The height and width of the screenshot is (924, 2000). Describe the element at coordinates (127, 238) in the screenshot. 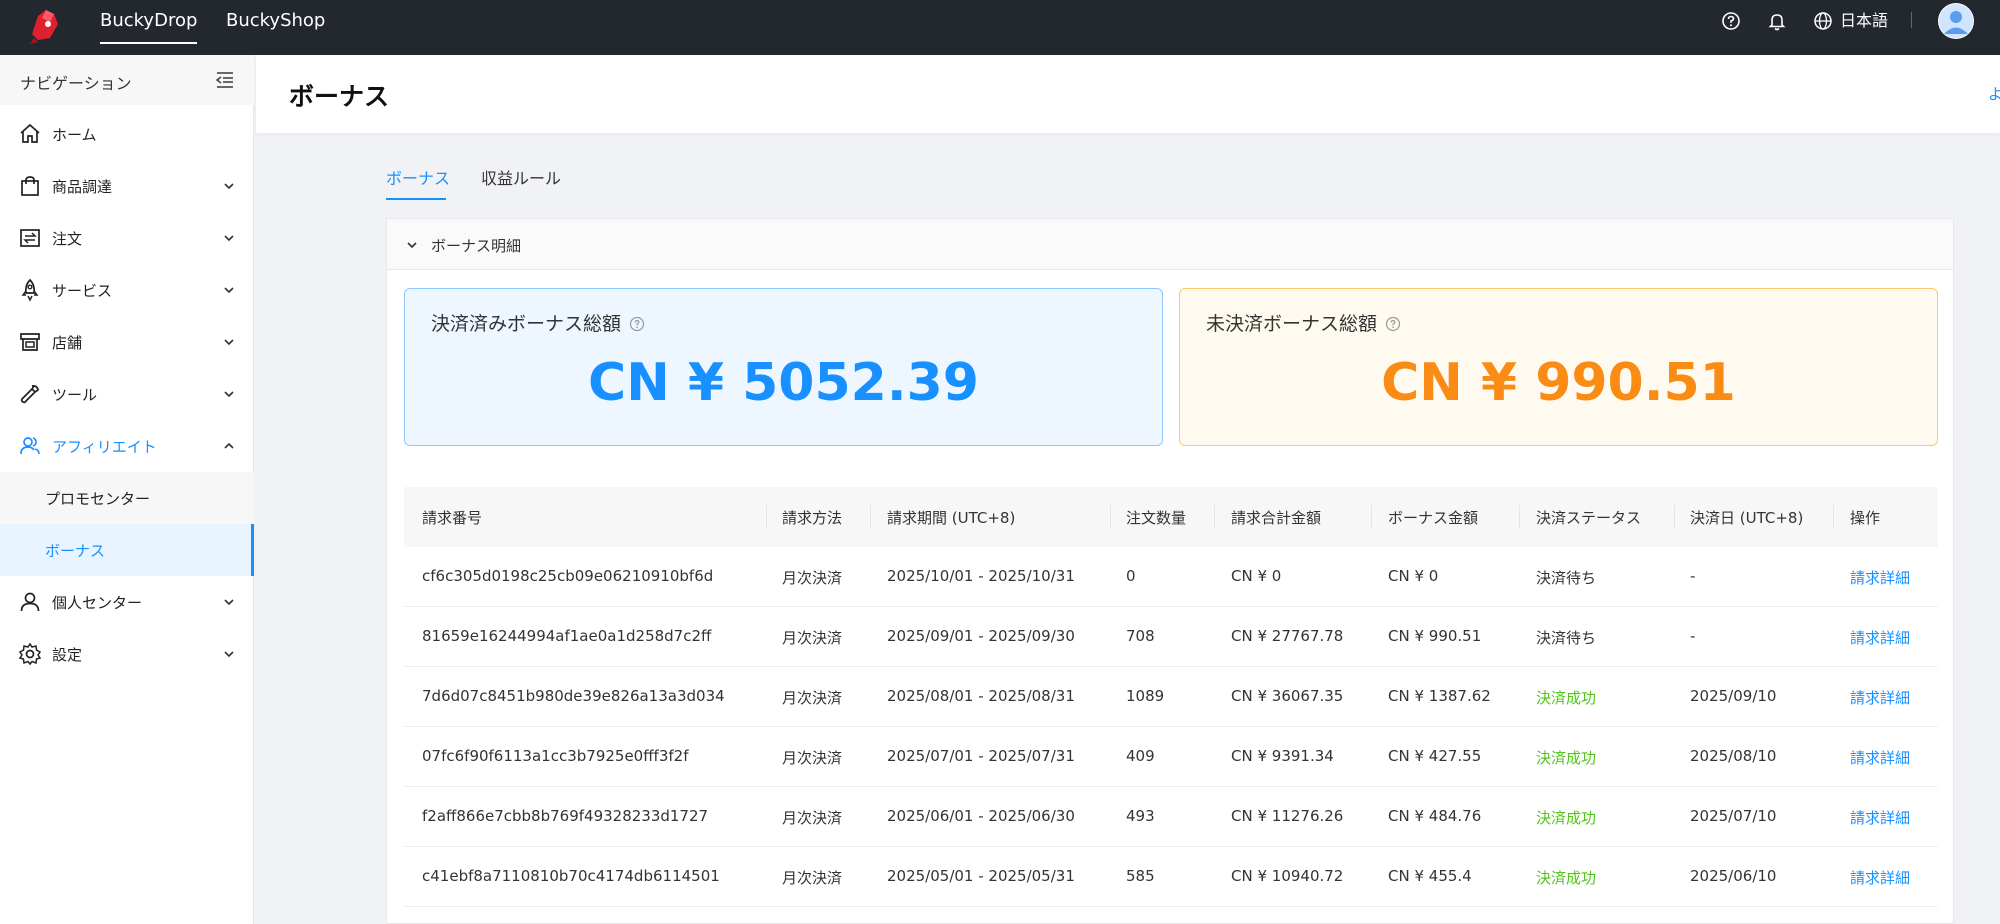

I see `sidebar-item-orders: 注文` at that location.